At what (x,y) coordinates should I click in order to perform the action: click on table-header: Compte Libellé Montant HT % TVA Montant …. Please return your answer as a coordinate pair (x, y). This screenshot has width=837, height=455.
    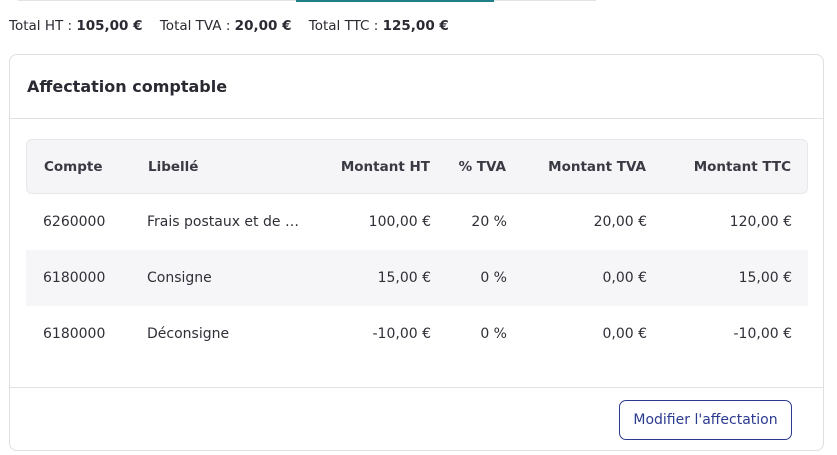
    Looking at the image, I should click on (417, 166).